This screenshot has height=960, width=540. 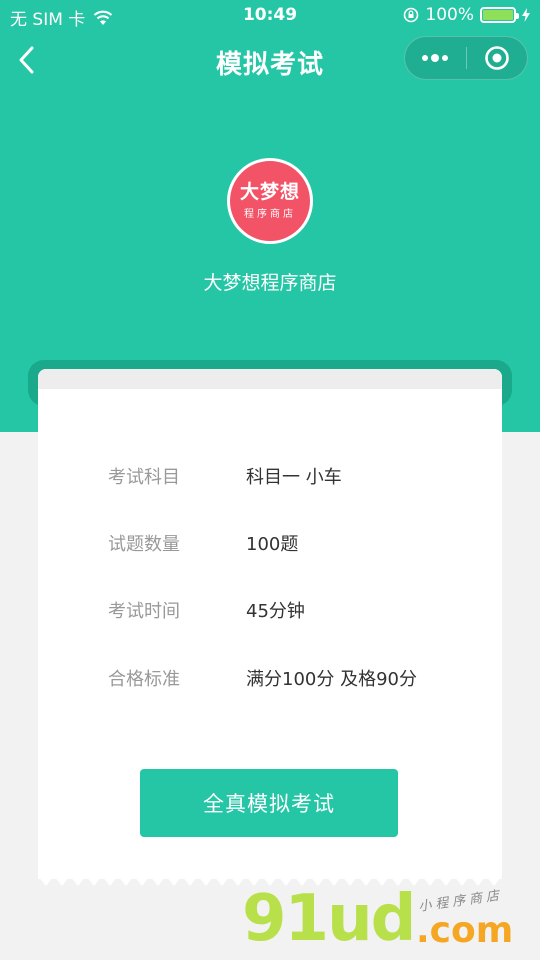 I want to click on info-label: 合格标准, so click(x=144, y=679).